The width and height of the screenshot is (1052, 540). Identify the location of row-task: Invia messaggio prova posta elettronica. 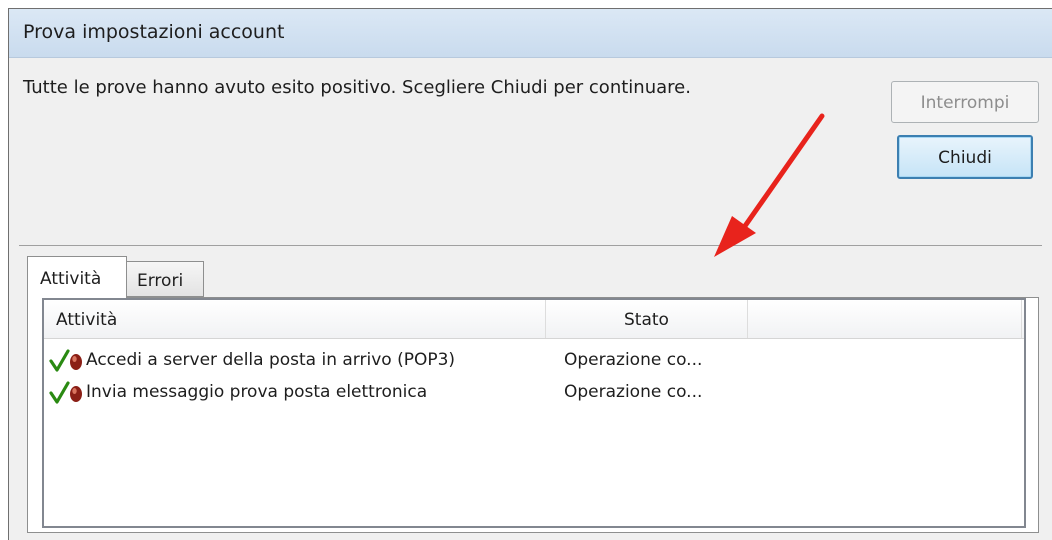
(257, 392).